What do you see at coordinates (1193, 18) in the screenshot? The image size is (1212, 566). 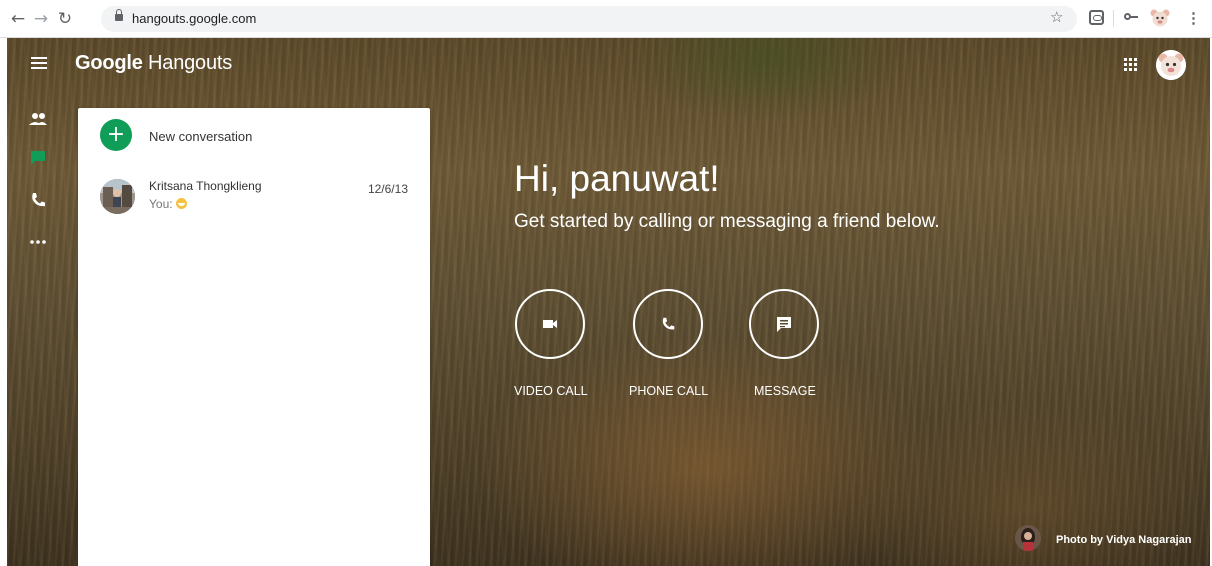 I see `kebab-menu-icon: ⋮` at bounding box center [1193, 18].